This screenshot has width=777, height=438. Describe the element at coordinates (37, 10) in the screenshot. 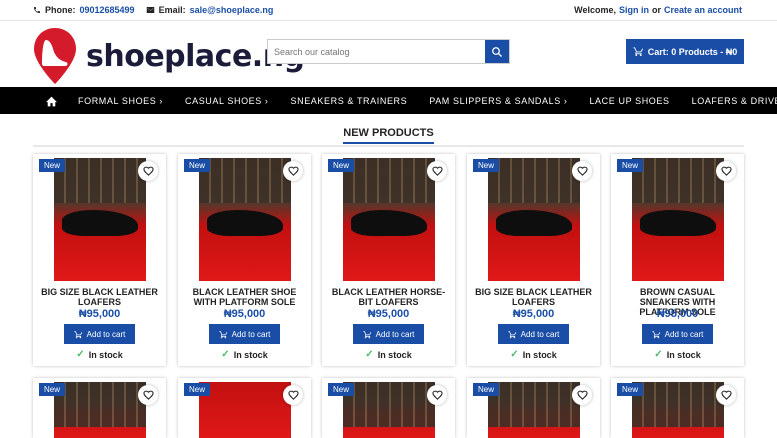

I see `phone-icon` at that location.